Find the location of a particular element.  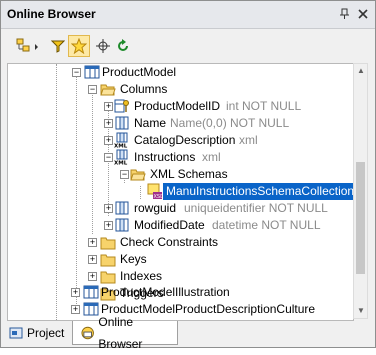

tree-row-name: + Name Name(0,0) NOT NULL is located at coordinates (180, 123).